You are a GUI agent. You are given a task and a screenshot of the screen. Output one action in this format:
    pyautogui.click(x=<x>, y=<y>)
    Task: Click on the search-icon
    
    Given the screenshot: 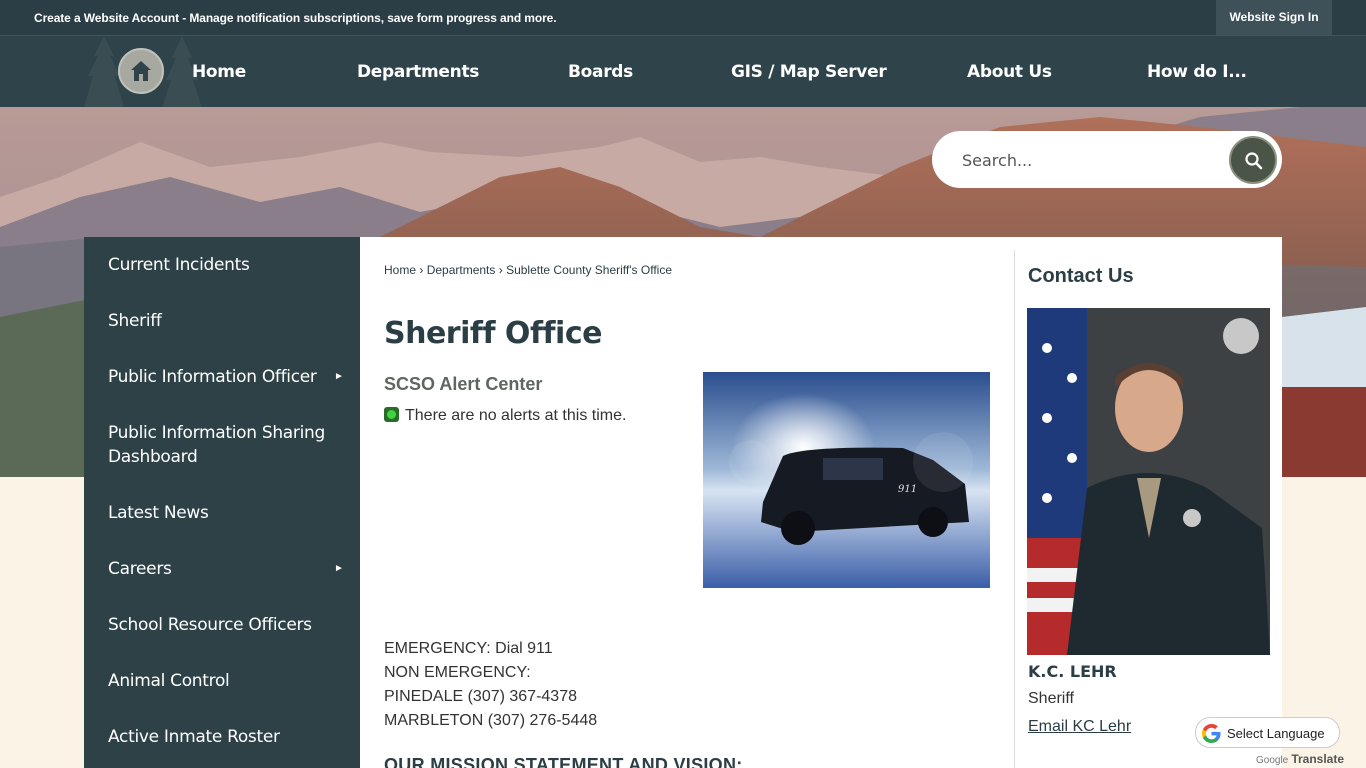 What is the action you would take?
    pyautogui.click(x=1254, y=161)
    